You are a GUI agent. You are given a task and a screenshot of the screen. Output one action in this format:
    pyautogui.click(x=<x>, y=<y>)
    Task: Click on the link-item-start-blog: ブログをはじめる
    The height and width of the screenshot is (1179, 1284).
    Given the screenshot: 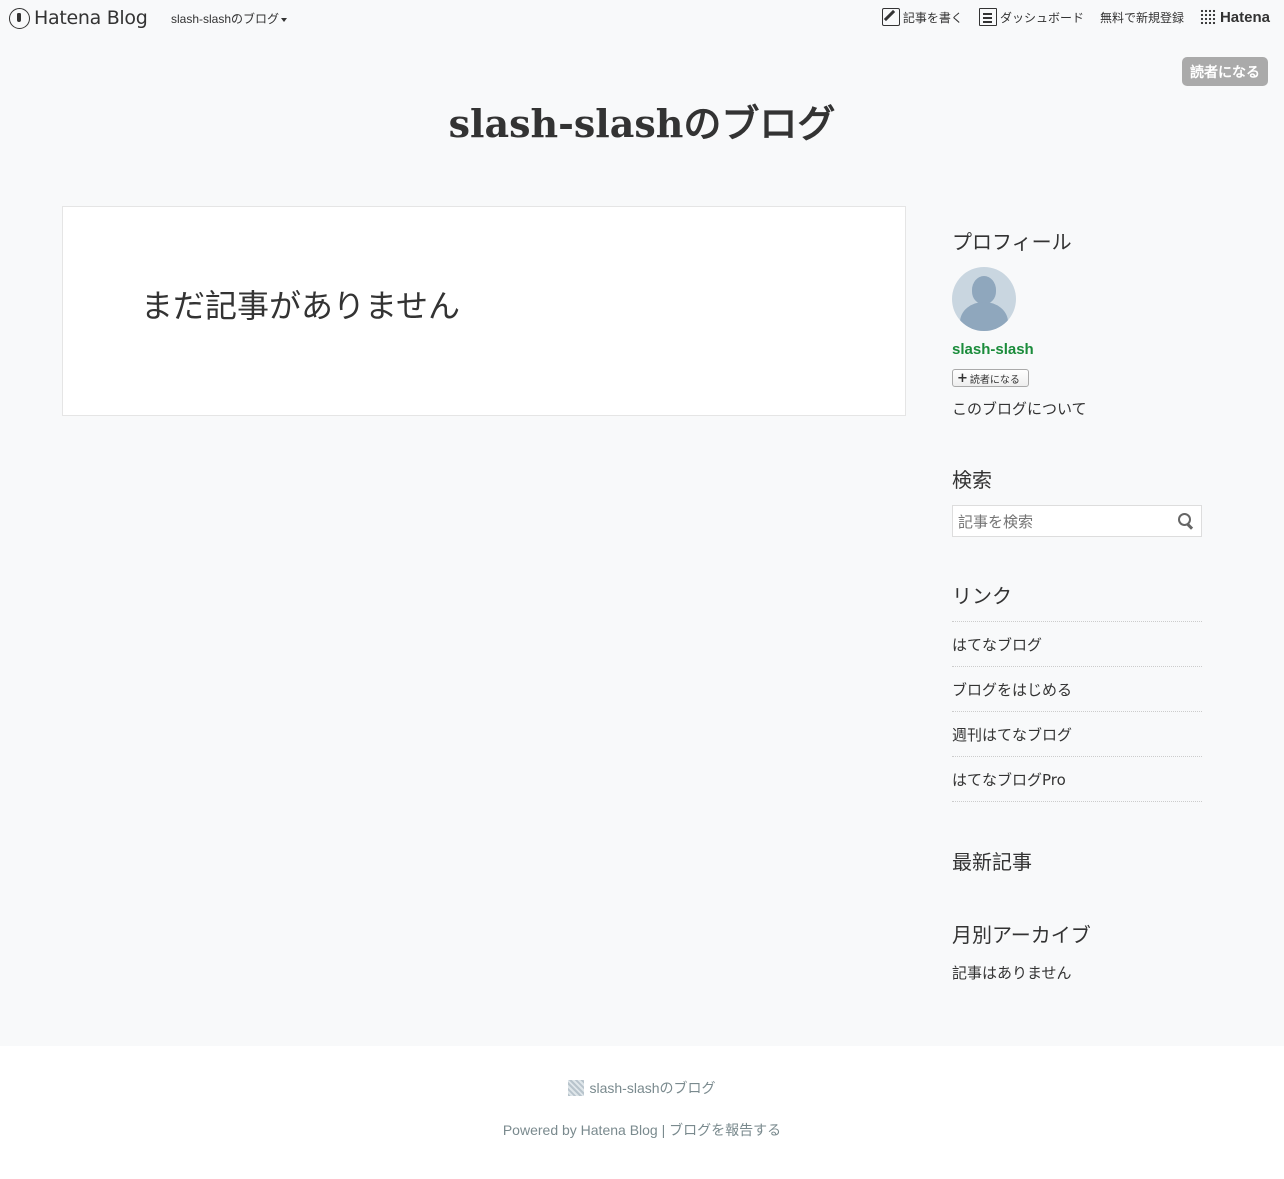 What is the action you would take?
    pyautogui.click(x=1077, y=689)
    